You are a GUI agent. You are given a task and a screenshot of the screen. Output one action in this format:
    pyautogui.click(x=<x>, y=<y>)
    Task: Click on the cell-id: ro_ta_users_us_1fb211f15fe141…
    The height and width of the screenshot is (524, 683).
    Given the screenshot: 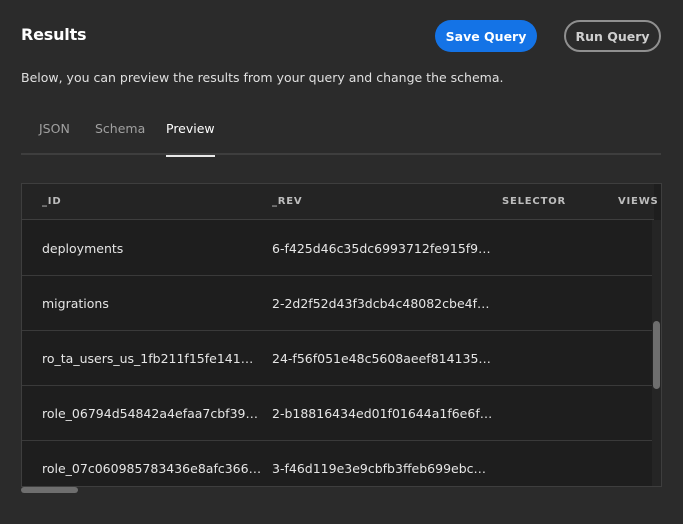 What is the action you would take?
    pyautogui.click(x=148, y=358)
    